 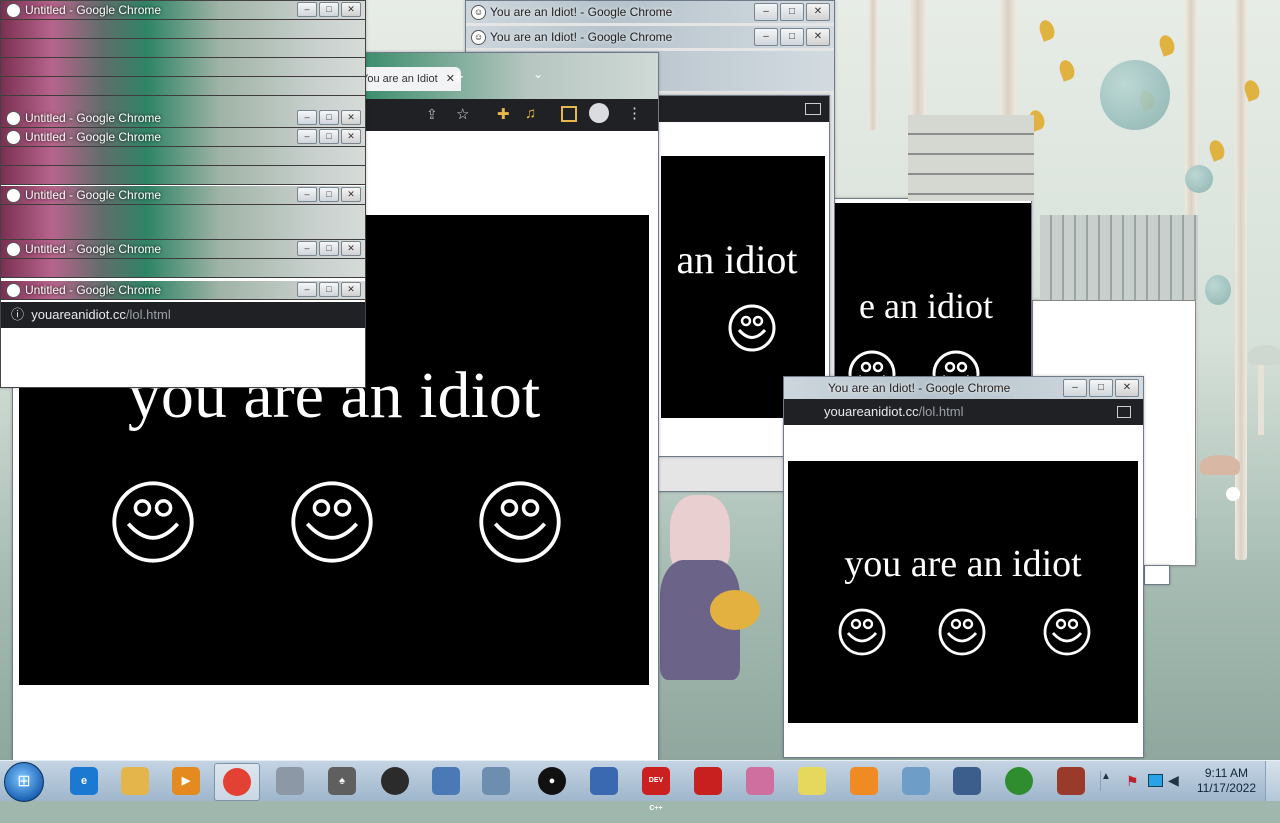 What do you see at coordinates (342, 781) in the screenshot?
I see `taskbar-solitaire-button: ♠` at bounding box center [342, 781].